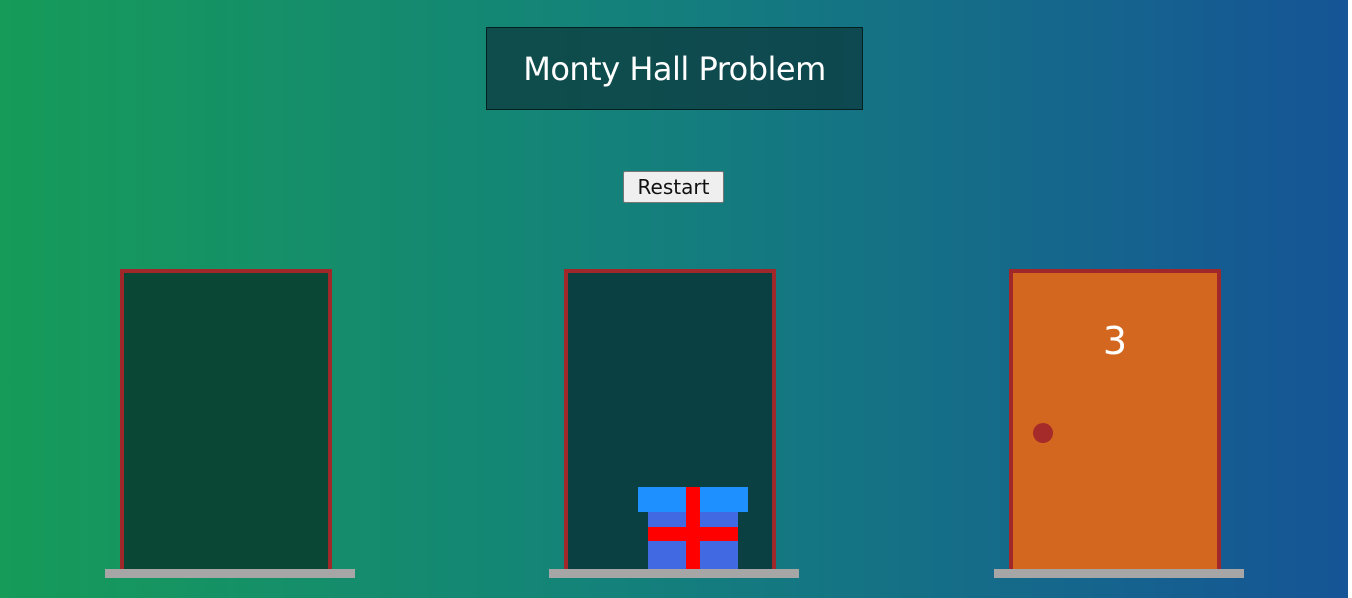 This screenshot has width=1352, height=598. Describe the element at coordinates (1350, 299) in the screenshot. I see `page-edge` at that location.